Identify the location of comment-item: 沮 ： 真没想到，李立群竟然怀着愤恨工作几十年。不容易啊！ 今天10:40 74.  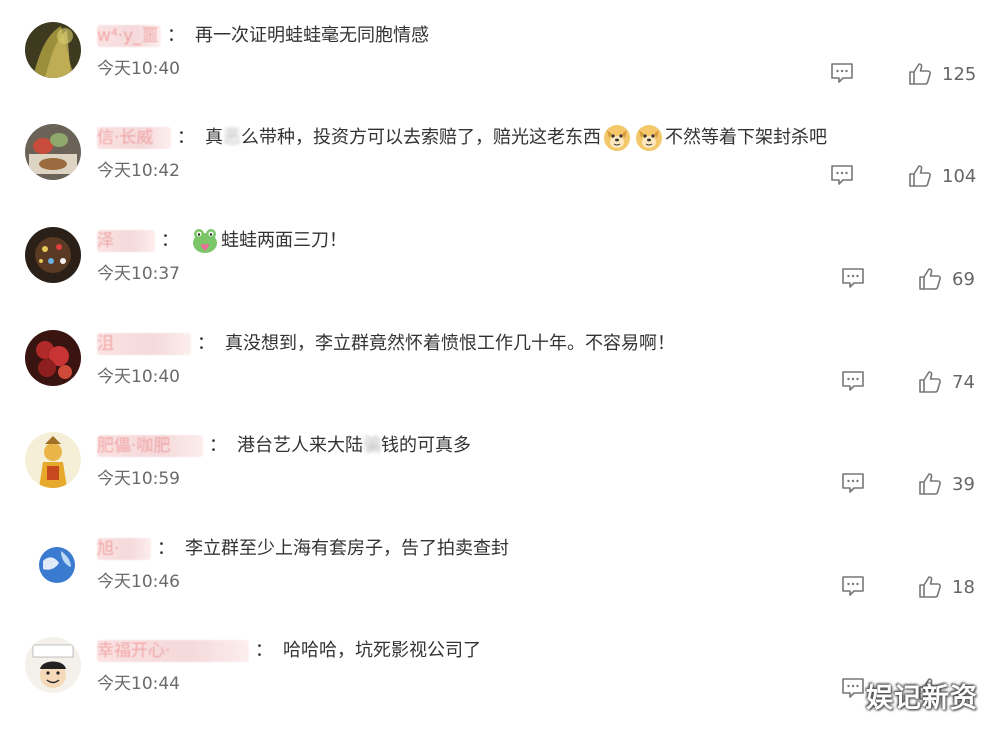
(504, 359).